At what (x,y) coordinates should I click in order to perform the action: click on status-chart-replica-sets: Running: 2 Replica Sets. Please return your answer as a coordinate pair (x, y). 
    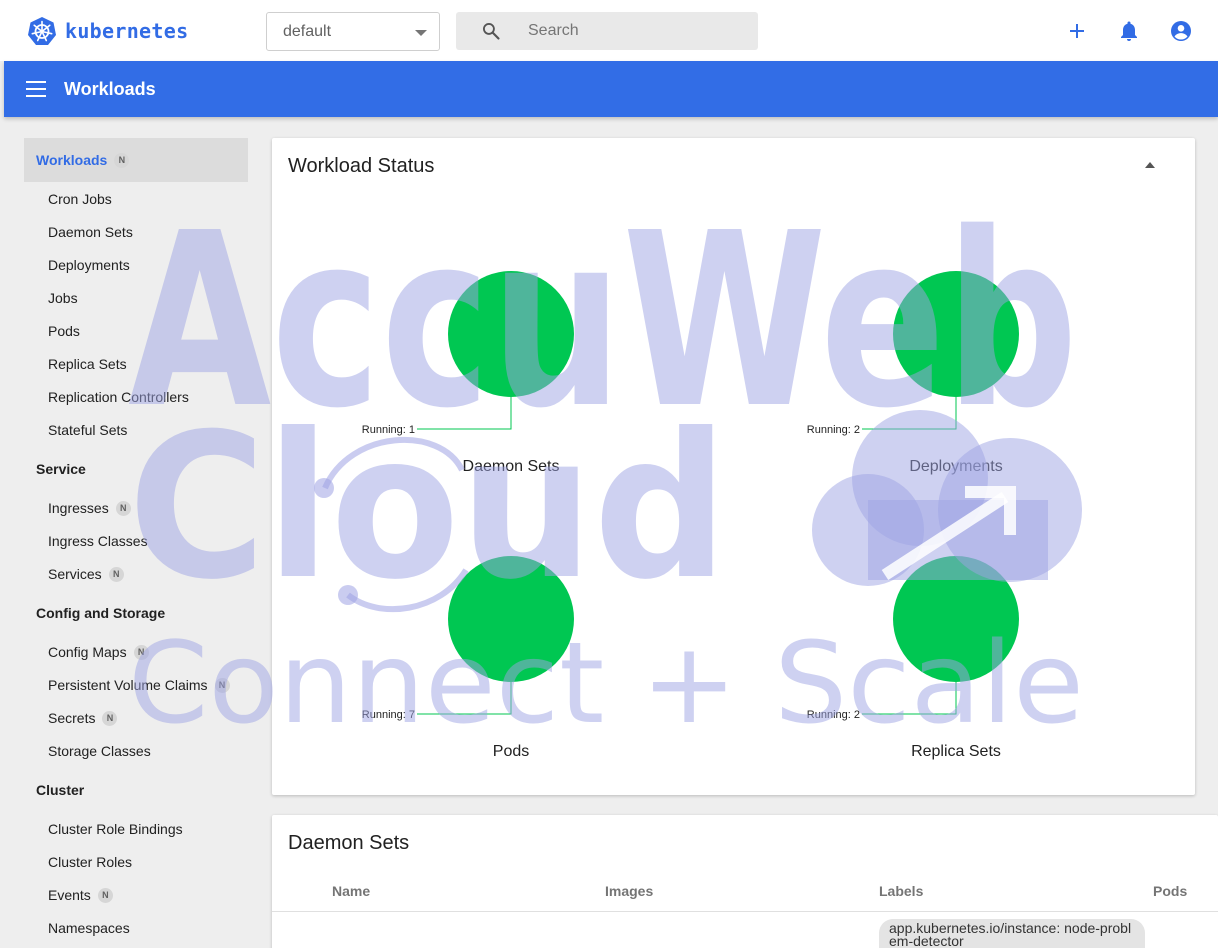
    Looking at the image, I should click on (956, 686).